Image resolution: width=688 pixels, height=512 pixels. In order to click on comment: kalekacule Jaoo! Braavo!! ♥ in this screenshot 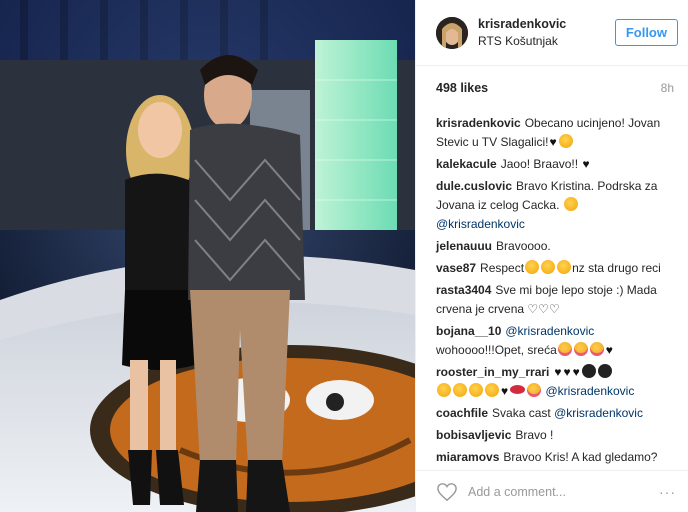, I will do `click(555, 164)`.